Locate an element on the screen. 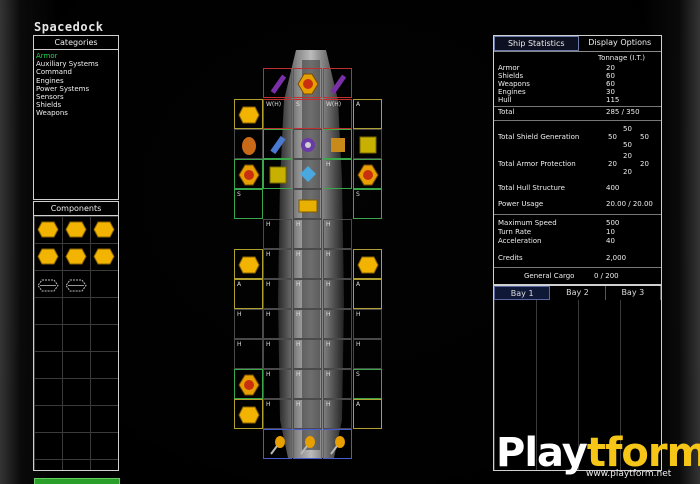 This screenshot has height=484, width=700. slot-label: W(H) is located at coordinates (274, 104).